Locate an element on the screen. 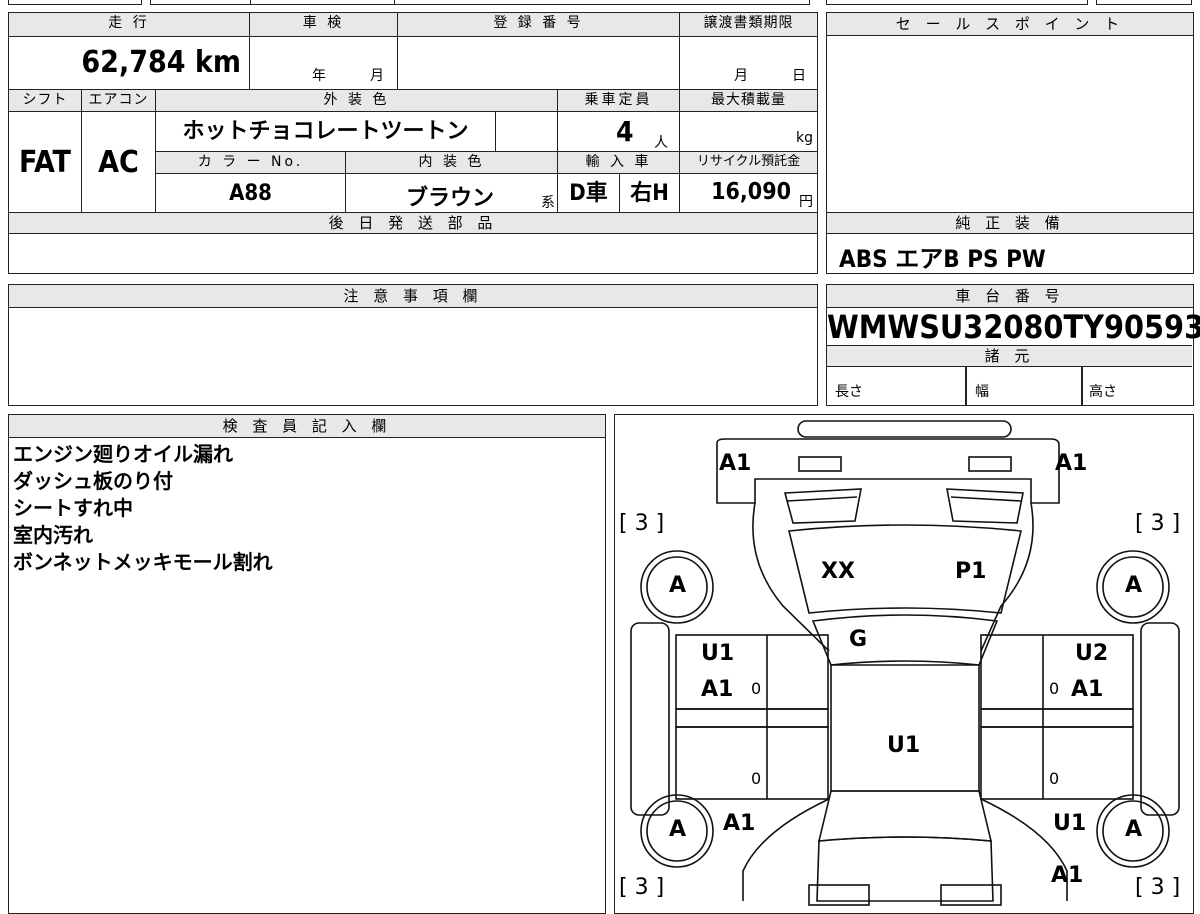 The height and width of the screenshot is (914, 1200). shift-header: シフト is located at coordinates (45, 100).